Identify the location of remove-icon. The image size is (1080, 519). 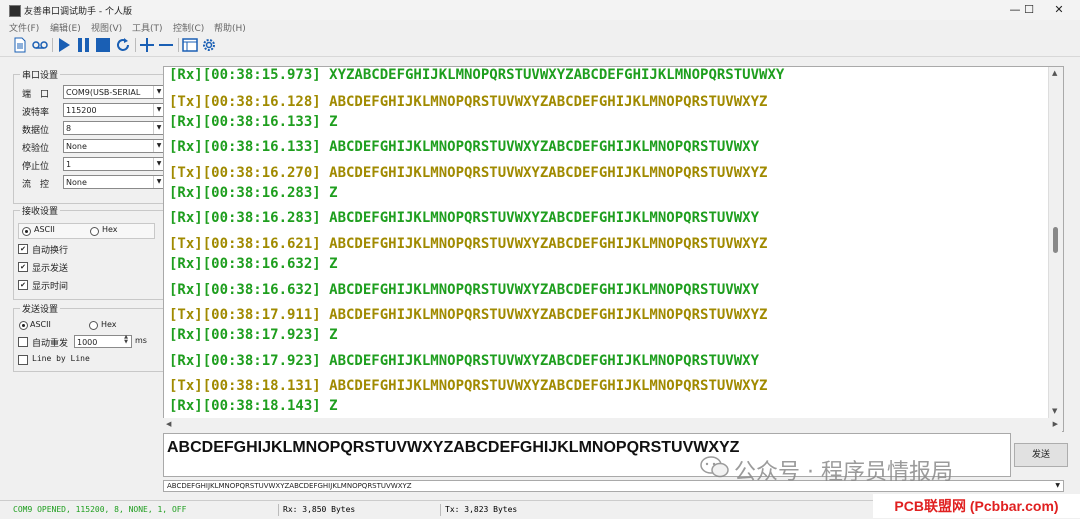
(166, 45).